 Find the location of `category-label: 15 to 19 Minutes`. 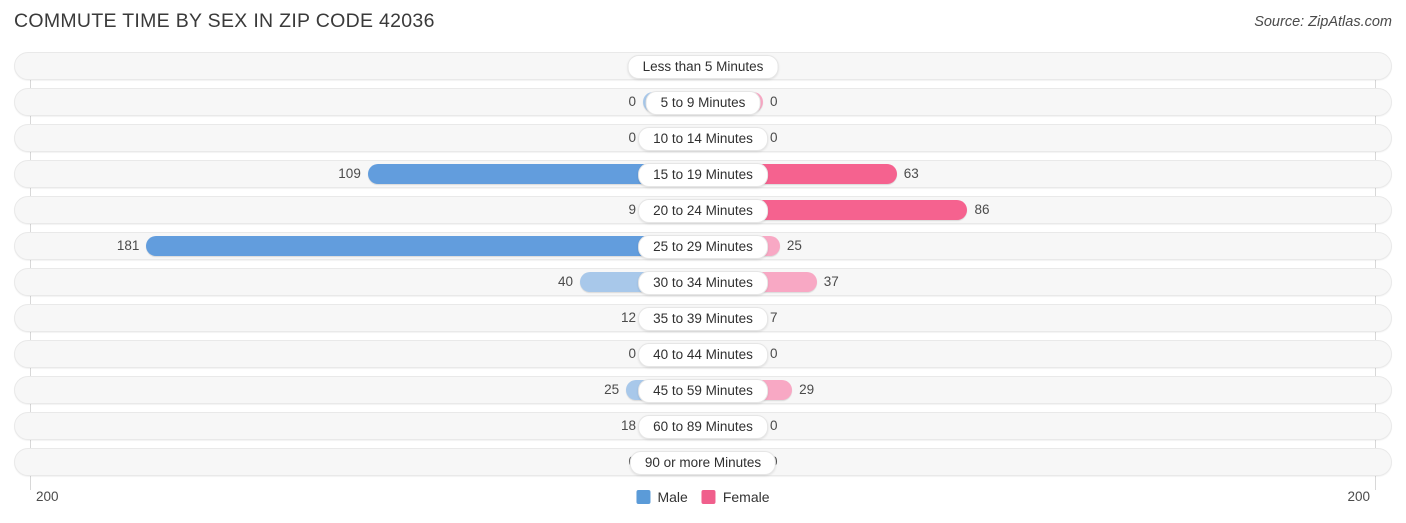

category-label: 15 to 19 Minutes is located at coordinates (703, 175).